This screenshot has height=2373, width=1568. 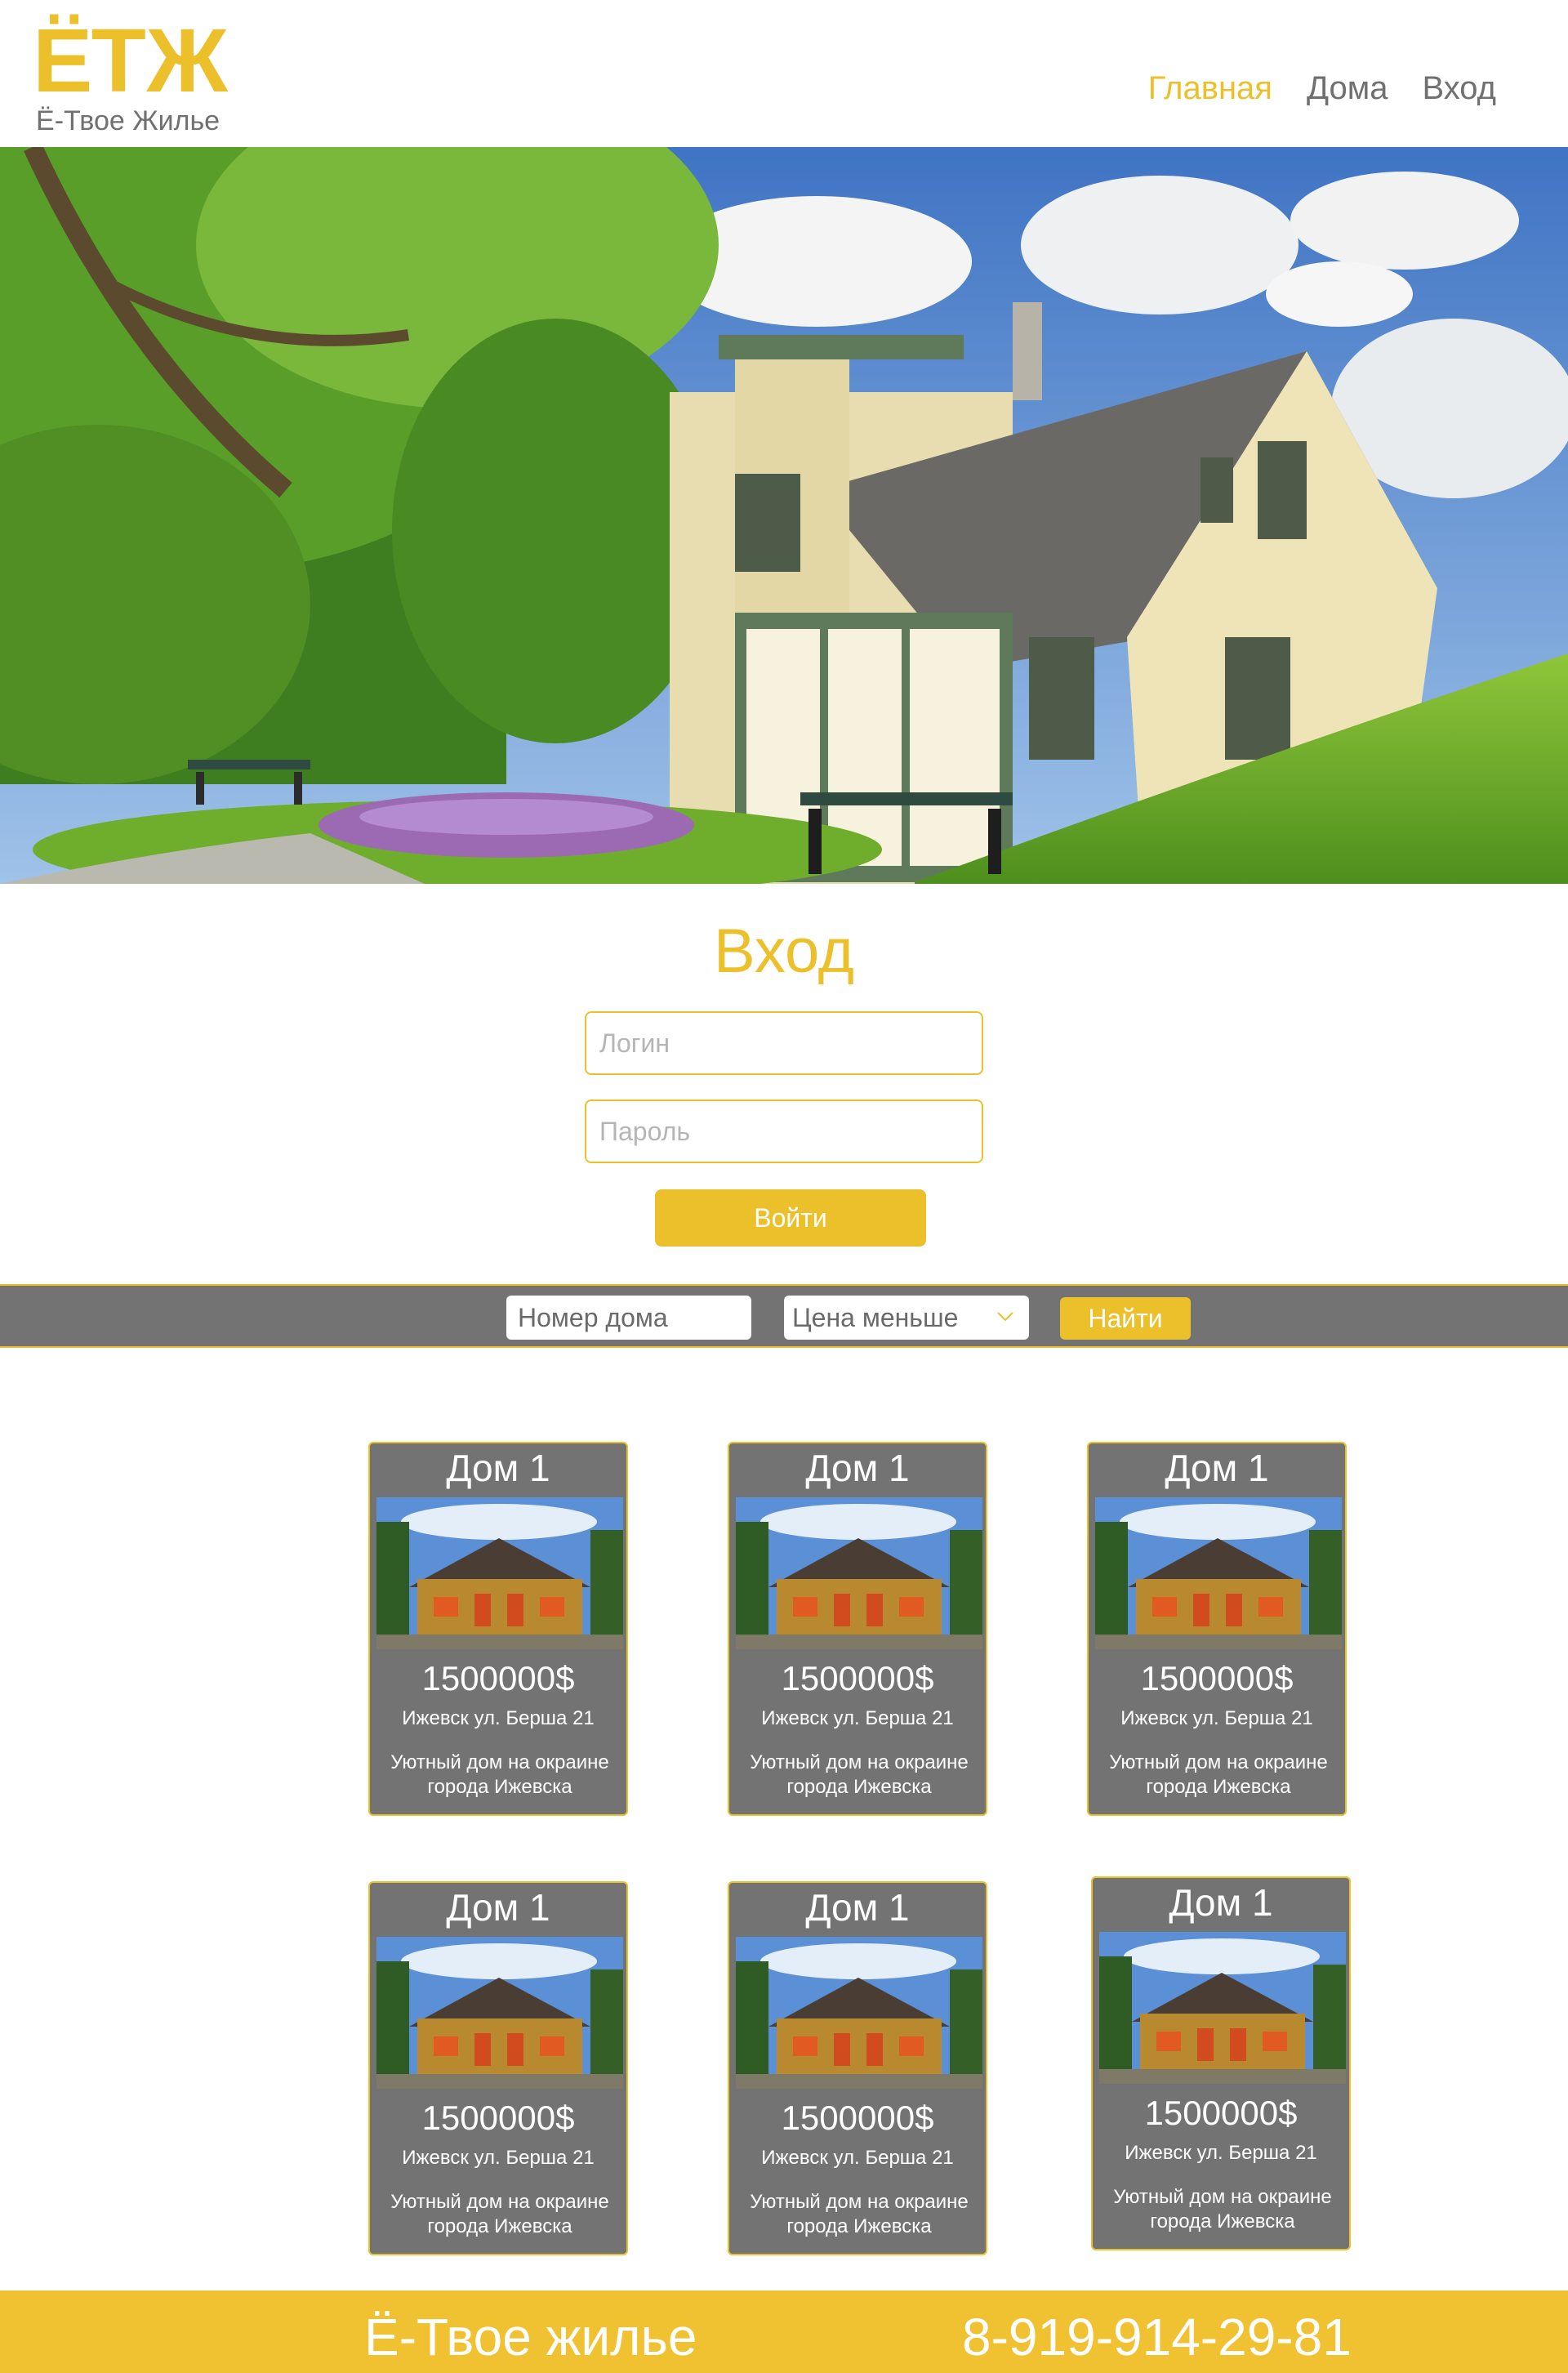 I want to click on login-title: Вход, so click(x=784, y=952).